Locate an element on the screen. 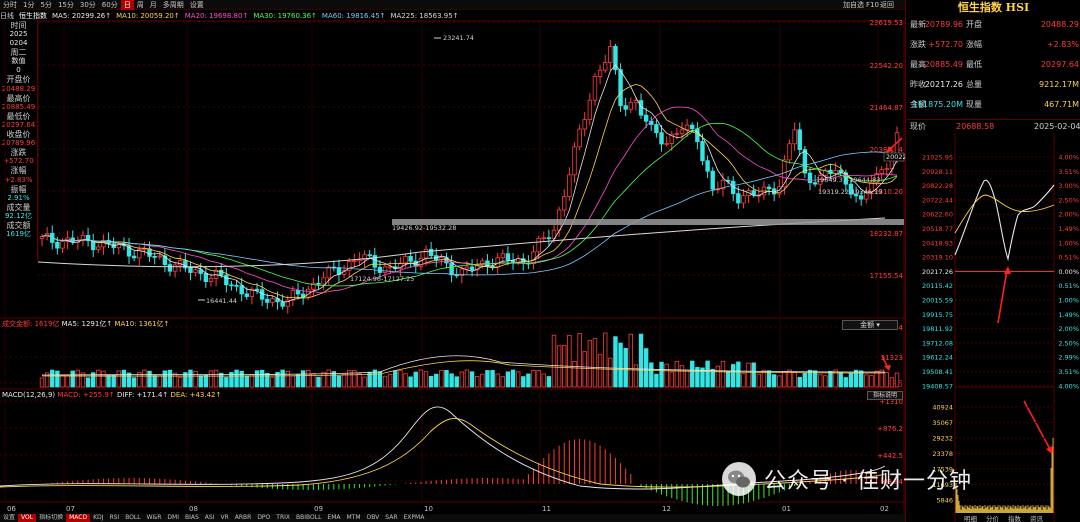 Image resolution: width=1080 pixels, height=522 pixels. indicator-tab: BBIBOLL is located at coordinates (308, 518).